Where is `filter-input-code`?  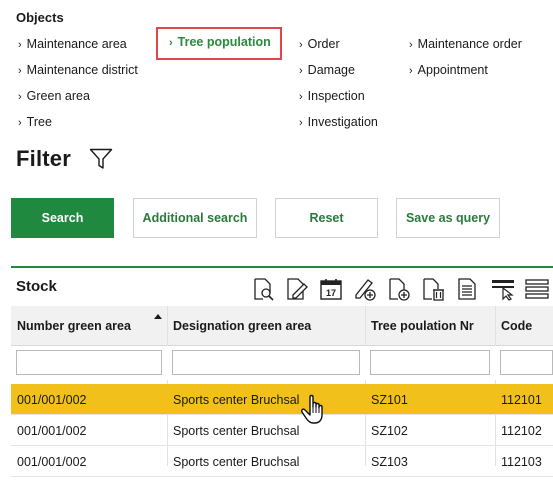 filter-input-code is located at coordinates (526, 362).